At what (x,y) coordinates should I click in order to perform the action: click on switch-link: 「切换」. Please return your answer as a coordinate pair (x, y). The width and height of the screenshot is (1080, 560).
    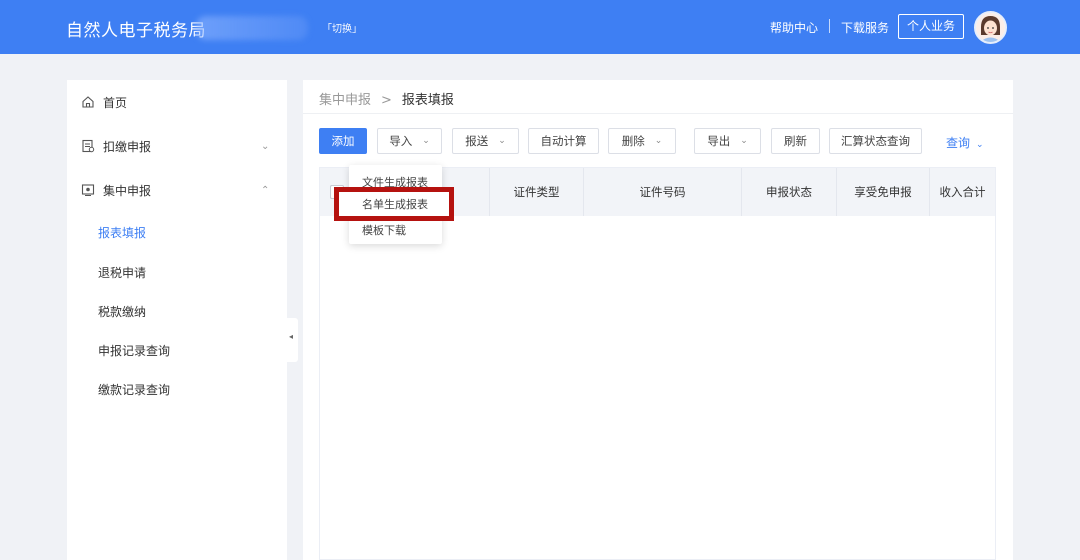
    Looking at the image, I should click on (342, 27).